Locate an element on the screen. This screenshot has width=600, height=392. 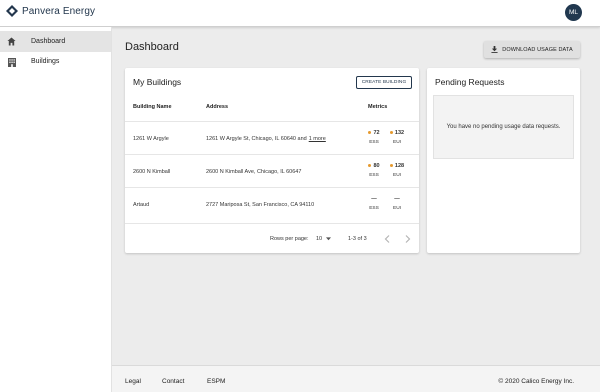
sidebar-item-label: Buildings is located at coordinates (45, 61).